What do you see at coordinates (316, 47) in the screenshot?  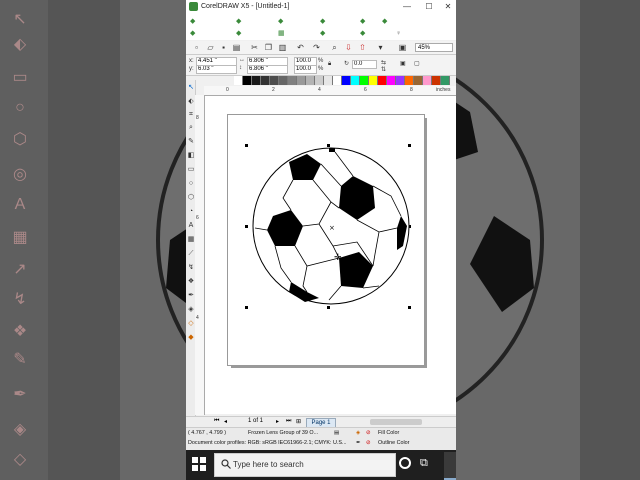 I see `redo-icon: ↷` at bounding box center [316, 47].